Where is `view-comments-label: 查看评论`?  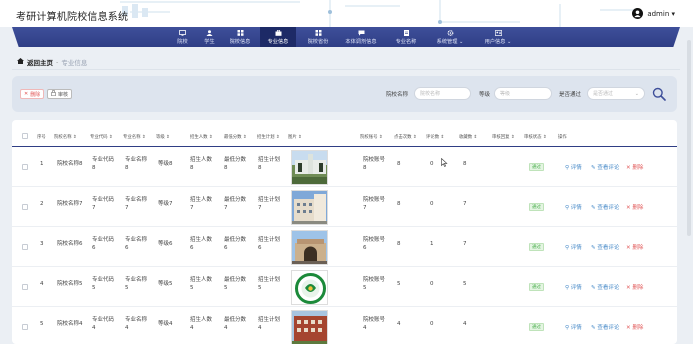
view-comments-label: 查看评论 is located at coordinates (608, 288).